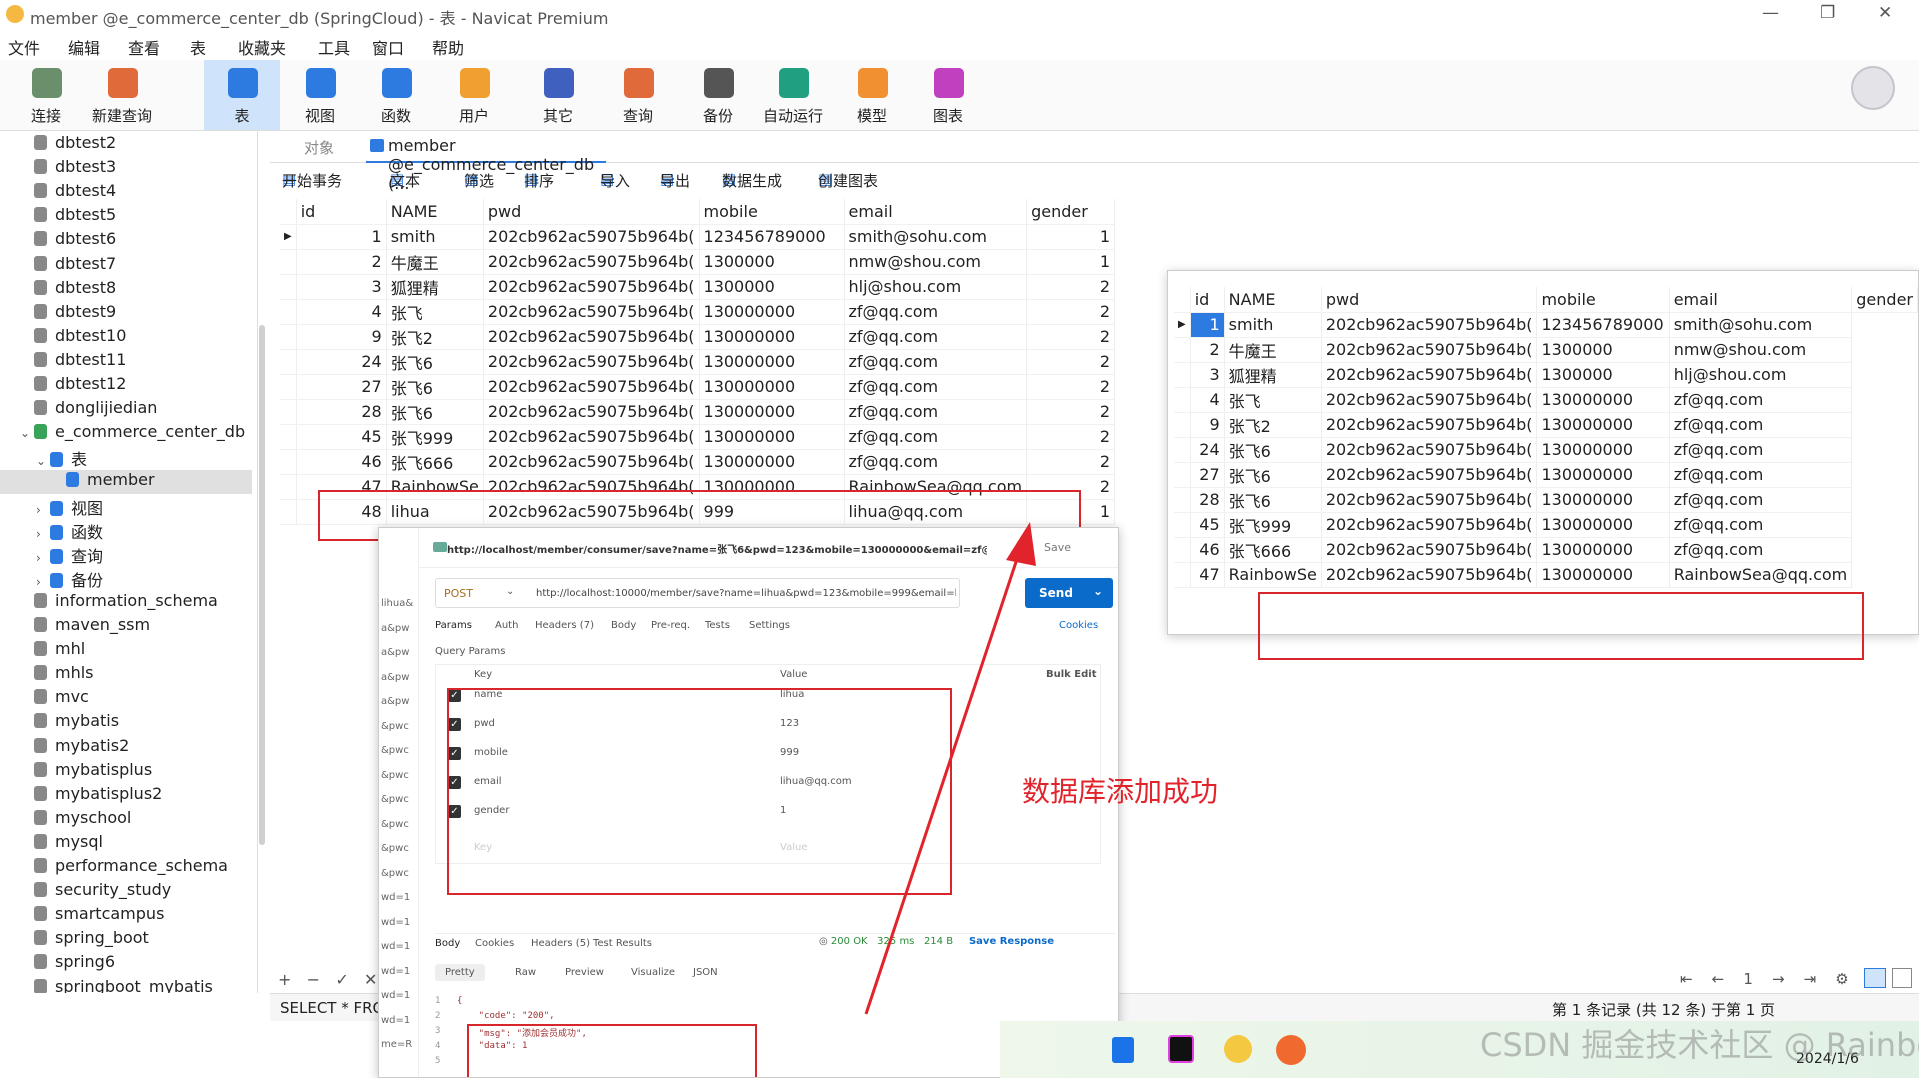 This screenshot has width=1919, height=1078. I want to click on tab-objects: 对象, so click(319, 147).